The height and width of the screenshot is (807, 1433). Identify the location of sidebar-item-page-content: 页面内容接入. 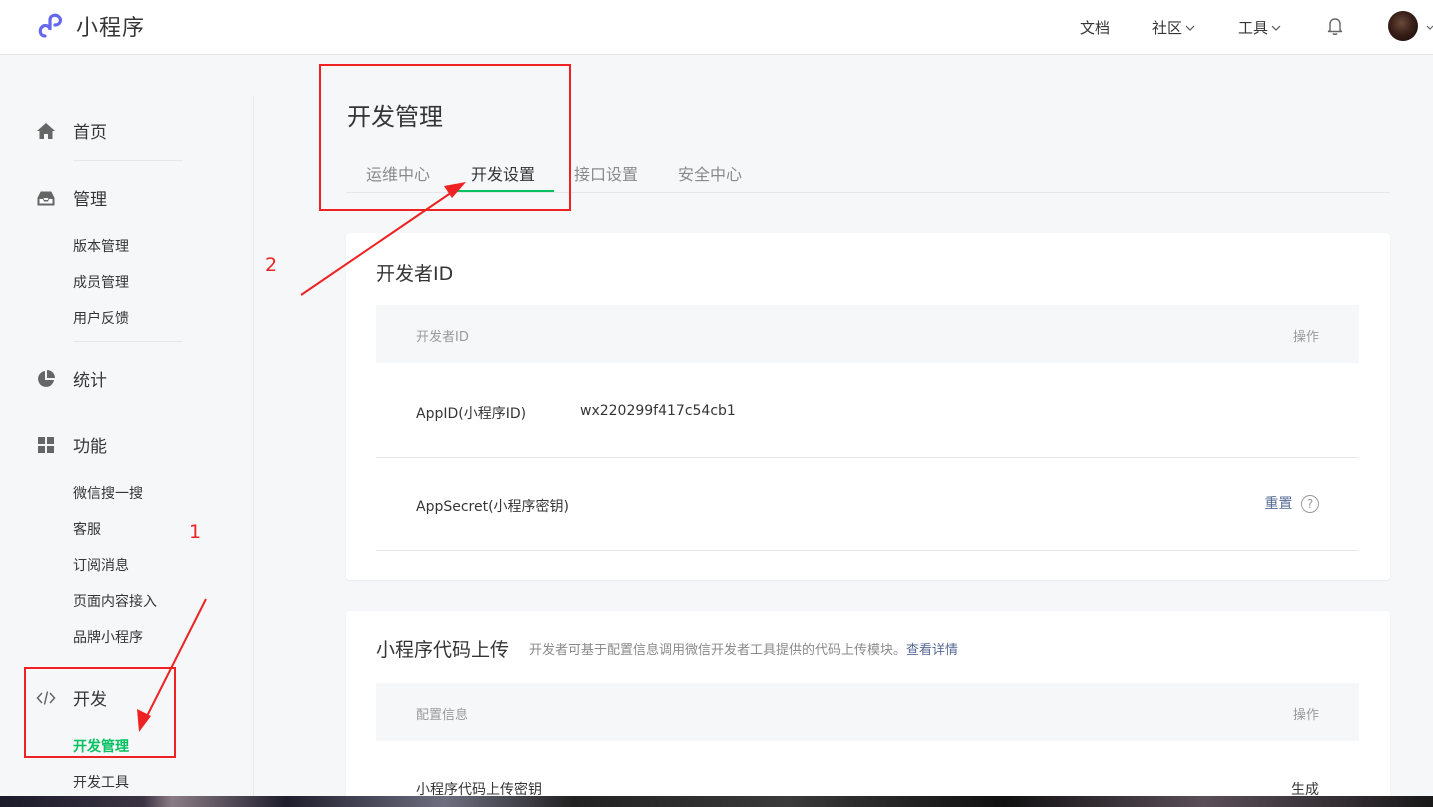
(115, 601).